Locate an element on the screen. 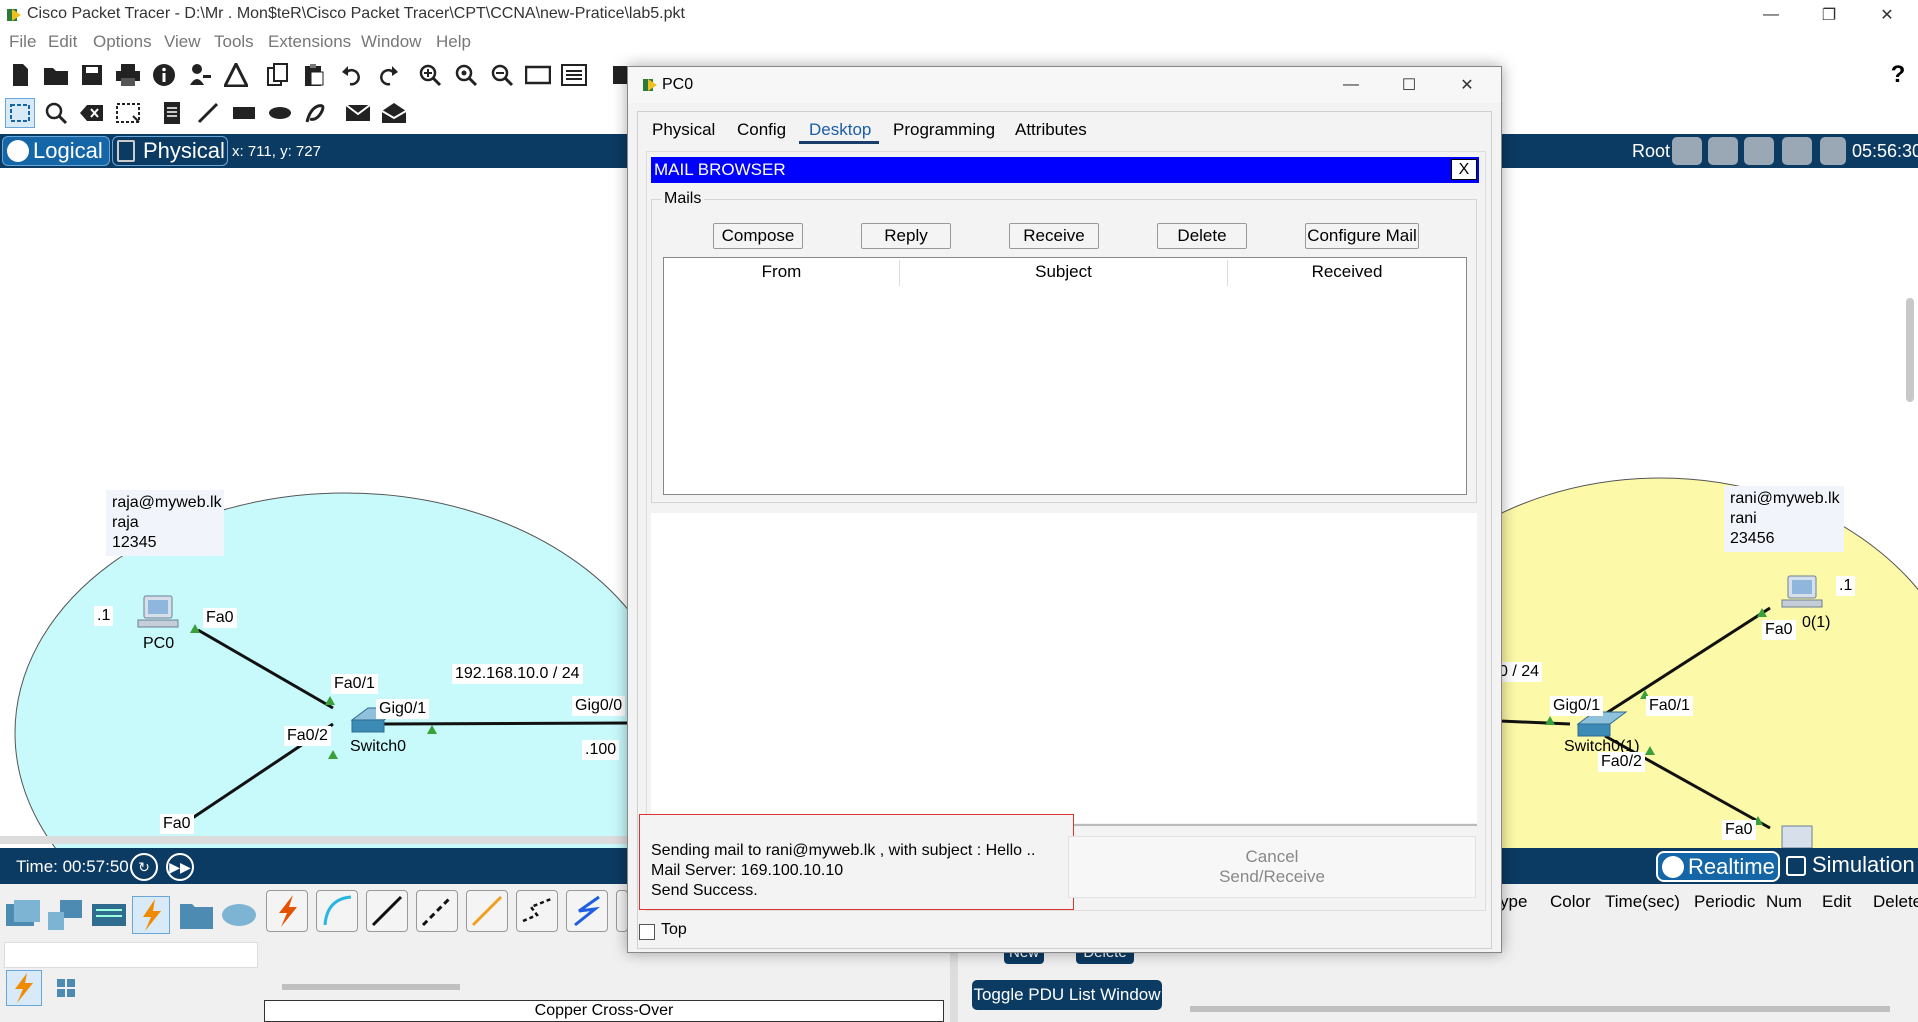 This screenshot has width=1918, height=1022. pdu-column-color: Color is located at coordinates (1570, 902).